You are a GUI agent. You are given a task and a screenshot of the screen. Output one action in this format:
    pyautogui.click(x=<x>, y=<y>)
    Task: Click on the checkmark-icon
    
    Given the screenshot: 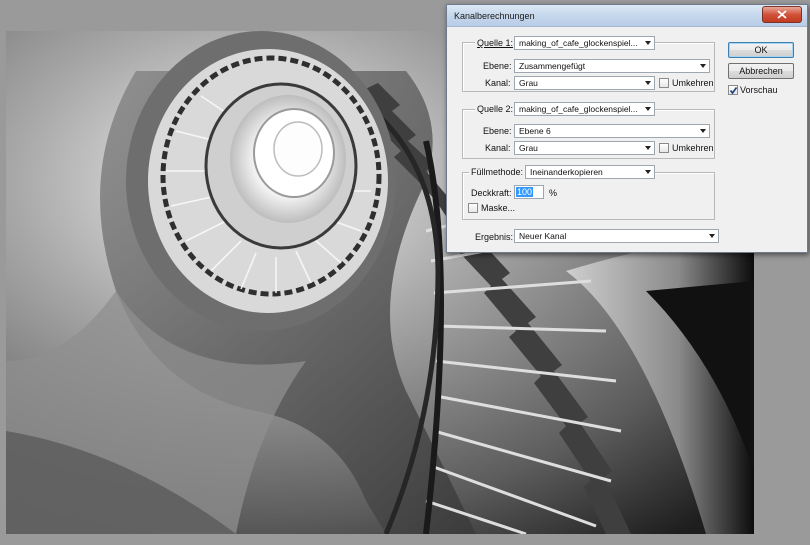 What is the action you would take?
    pyautogui.click(x=733, y=91)
    